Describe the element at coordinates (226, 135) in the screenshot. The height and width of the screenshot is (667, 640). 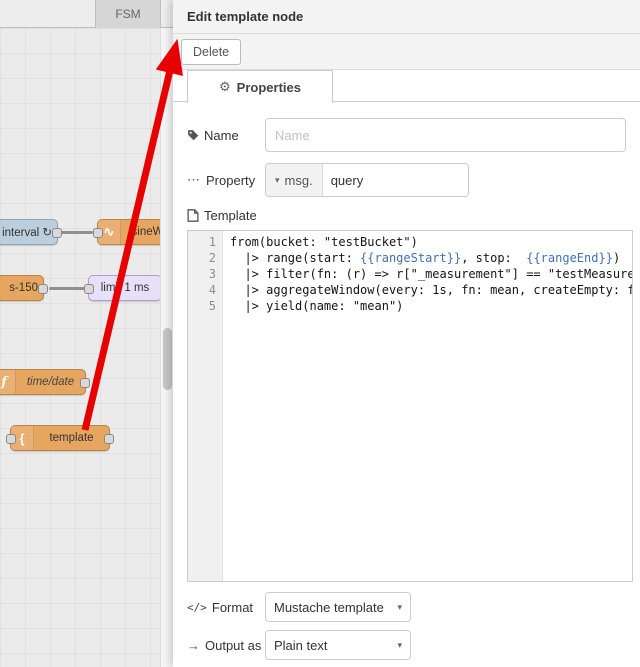
I see `name-label: Name` at that location.